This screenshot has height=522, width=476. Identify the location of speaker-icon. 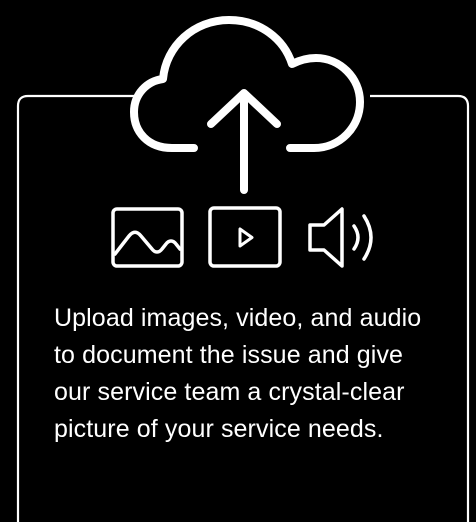
(340, 237).